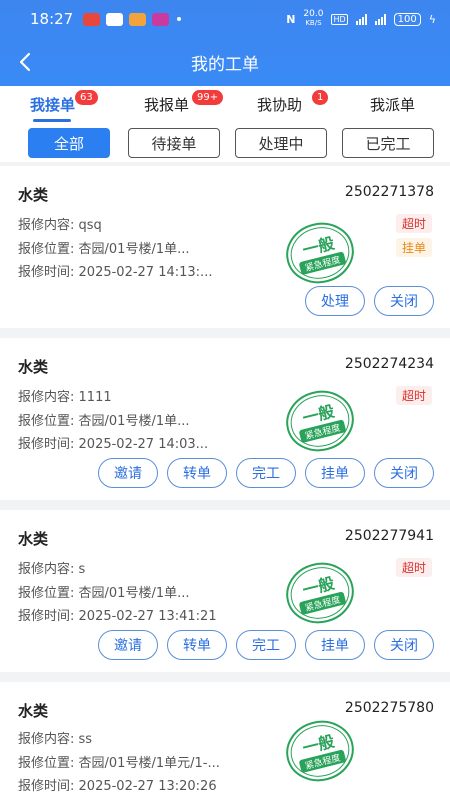  What do you see at coordinates (413, 247) in the screenshot?
I see `pending-tag: 挂单` at bounding box center [413, 247].